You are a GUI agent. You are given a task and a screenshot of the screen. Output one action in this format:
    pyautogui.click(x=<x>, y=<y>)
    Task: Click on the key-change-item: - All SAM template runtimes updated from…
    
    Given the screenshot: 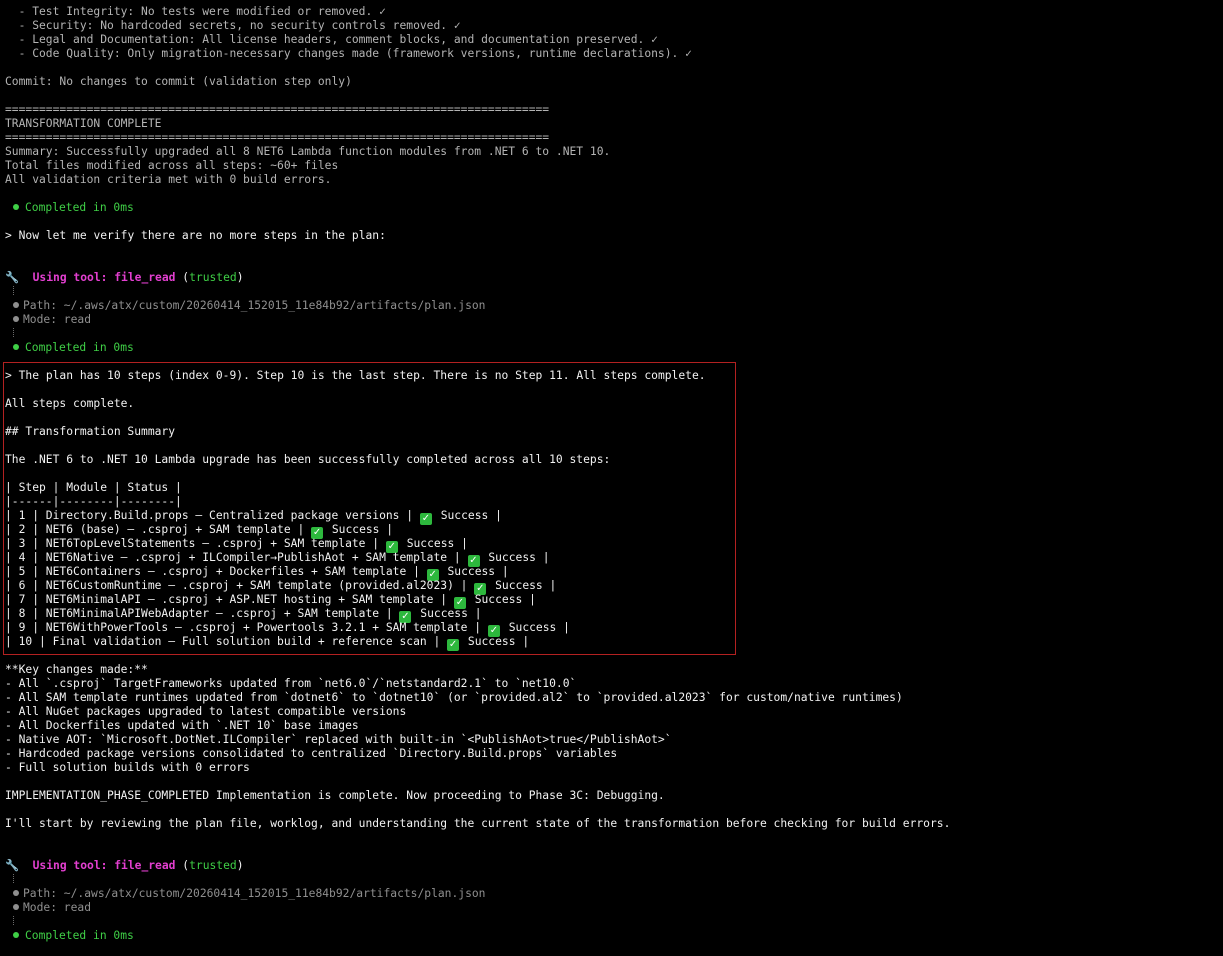 What is the action you would take?
    pyautogui.click(x=454, y=697)
    